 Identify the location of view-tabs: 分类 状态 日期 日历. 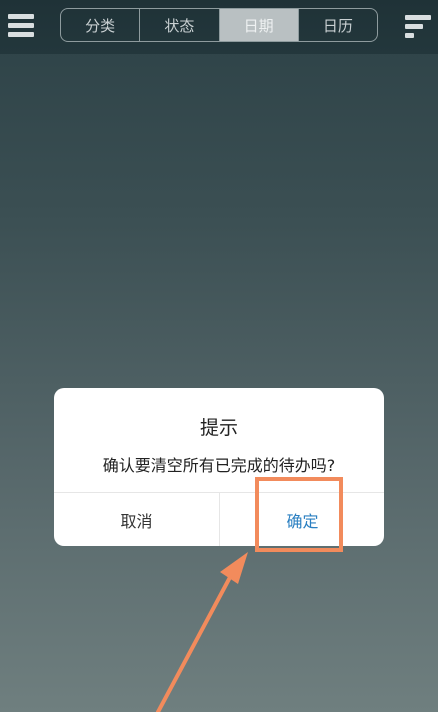
(219, 25).